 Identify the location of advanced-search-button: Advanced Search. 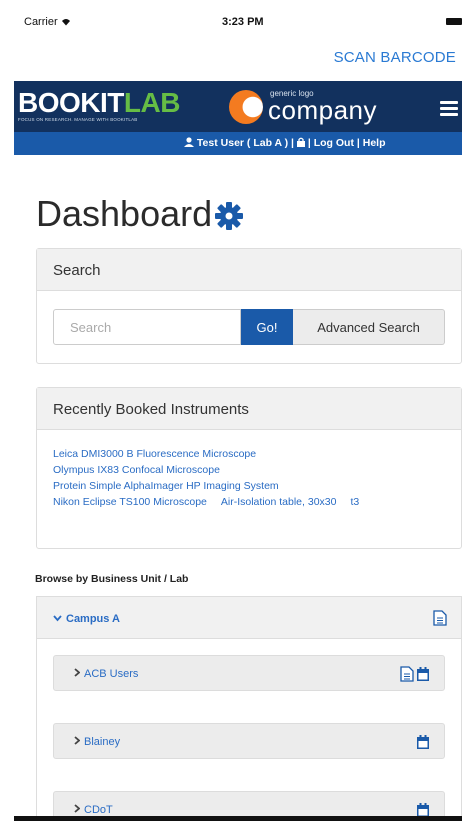
(369, 327).